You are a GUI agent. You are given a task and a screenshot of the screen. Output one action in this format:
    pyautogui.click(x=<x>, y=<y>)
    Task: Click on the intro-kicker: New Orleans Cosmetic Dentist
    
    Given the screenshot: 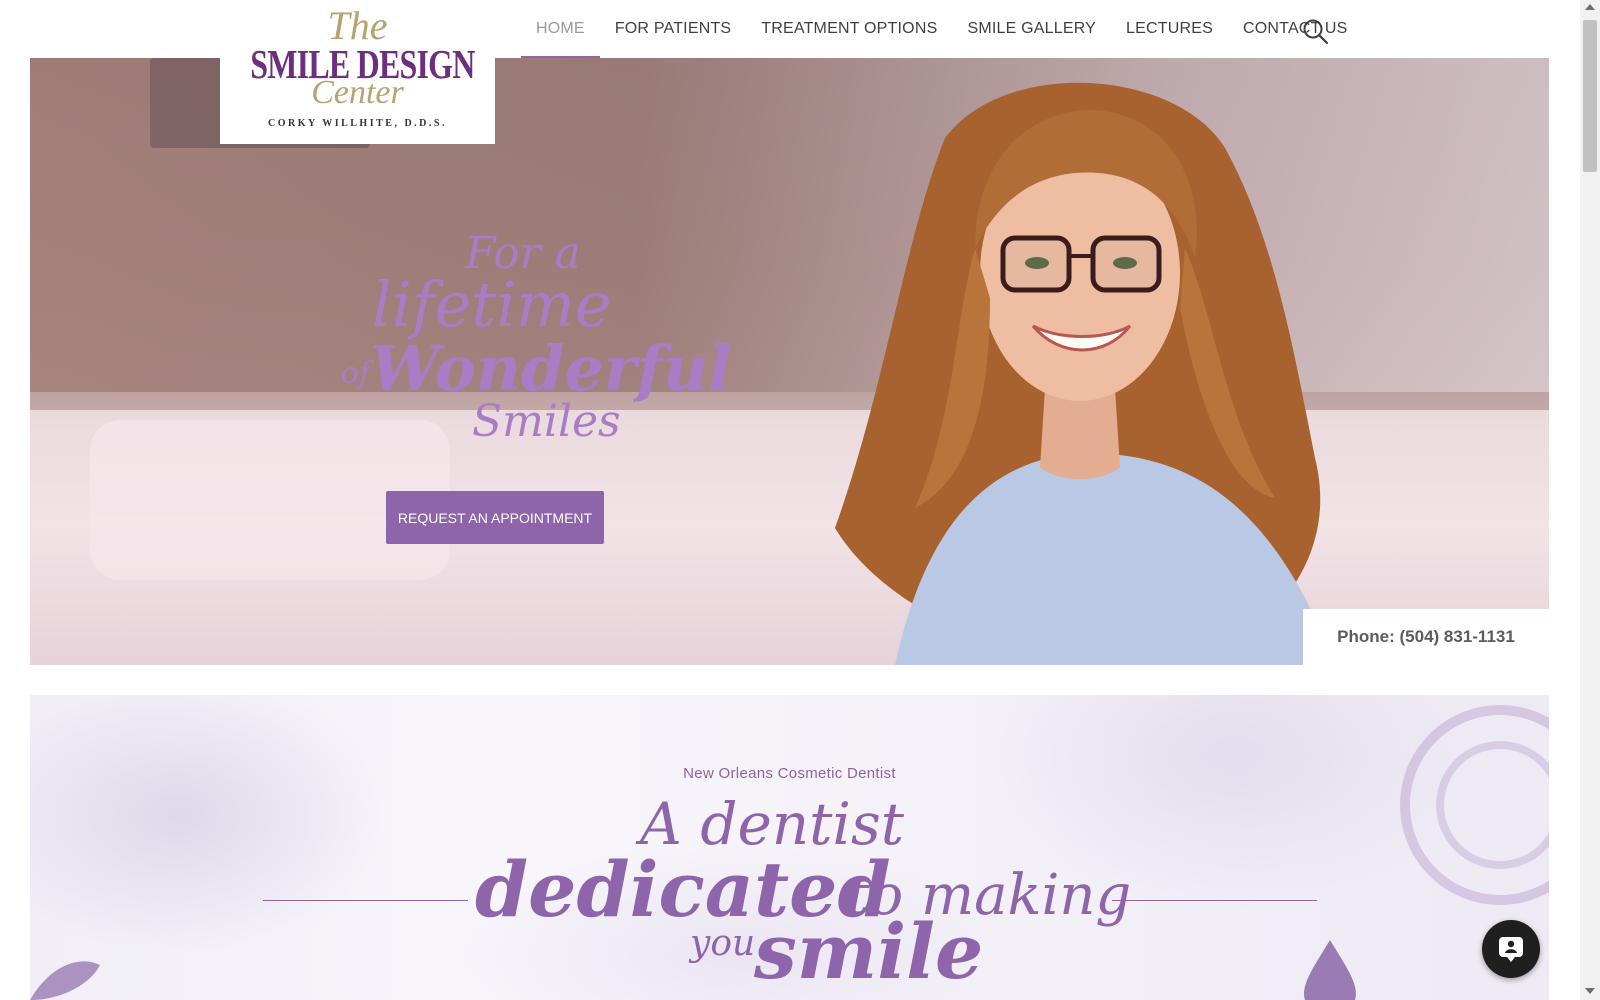 What is the action you would take?
    pyautogui.click(x=789, y=773)
    